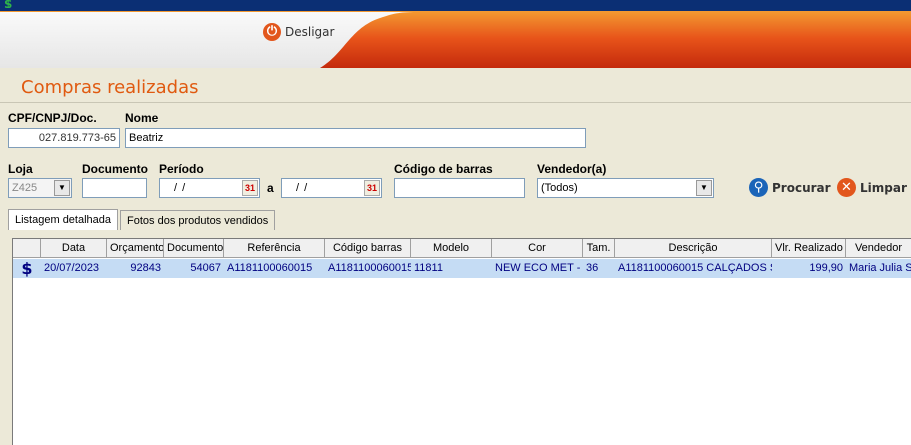 The image size is (911, 445). What do you see at coordinates (145, 268) in the screenshot?
I see `cell-orcamento: 92843` at bounding box center [145, 268].